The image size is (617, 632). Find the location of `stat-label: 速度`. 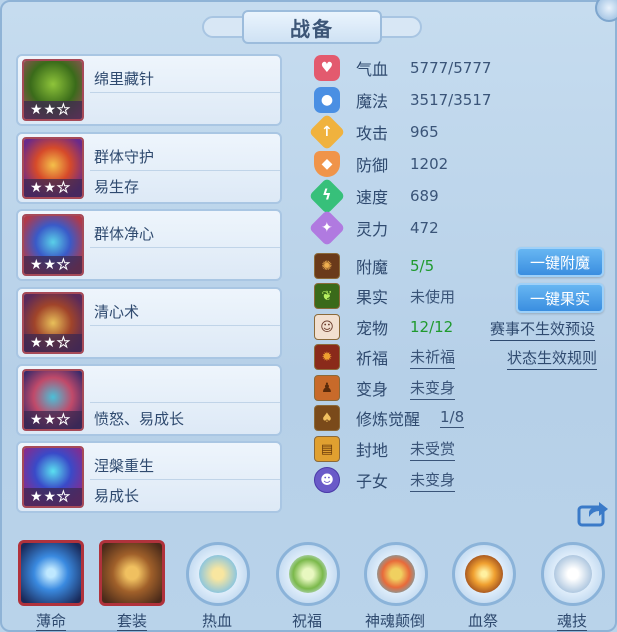

stat-label: 速度 is located at coordinates (372, 197).